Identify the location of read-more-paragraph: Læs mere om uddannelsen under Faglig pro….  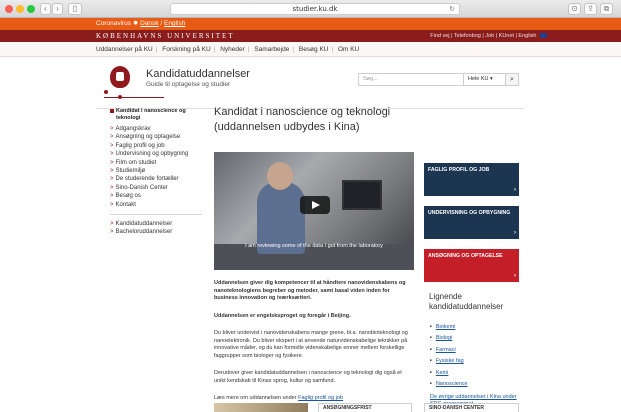
(314, 399).